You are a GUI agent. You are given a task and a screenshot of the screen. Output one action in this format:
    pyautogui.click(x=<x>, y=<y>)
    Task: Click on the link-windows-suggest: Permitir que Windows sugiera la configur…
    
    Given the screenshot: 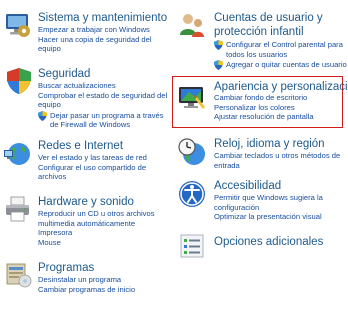 What is the action you would take?
    pyautogui.click(x=278, y=202)
    